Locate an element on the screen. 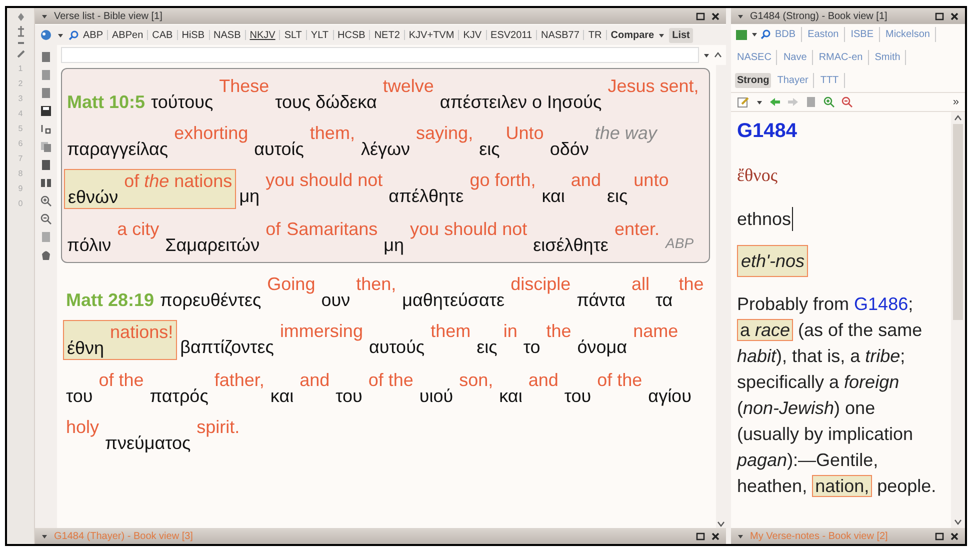 The height and width of the screenshot is (548, 971). transliteration: ethnos is located at coordinates (765, 219).